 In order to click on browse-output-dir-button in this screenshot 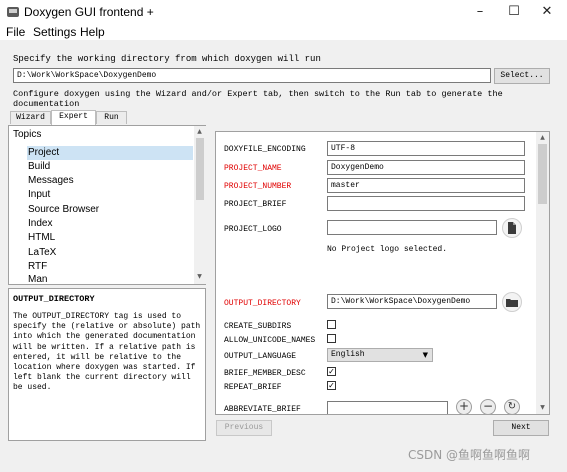, I will do `click(512, 302)`.